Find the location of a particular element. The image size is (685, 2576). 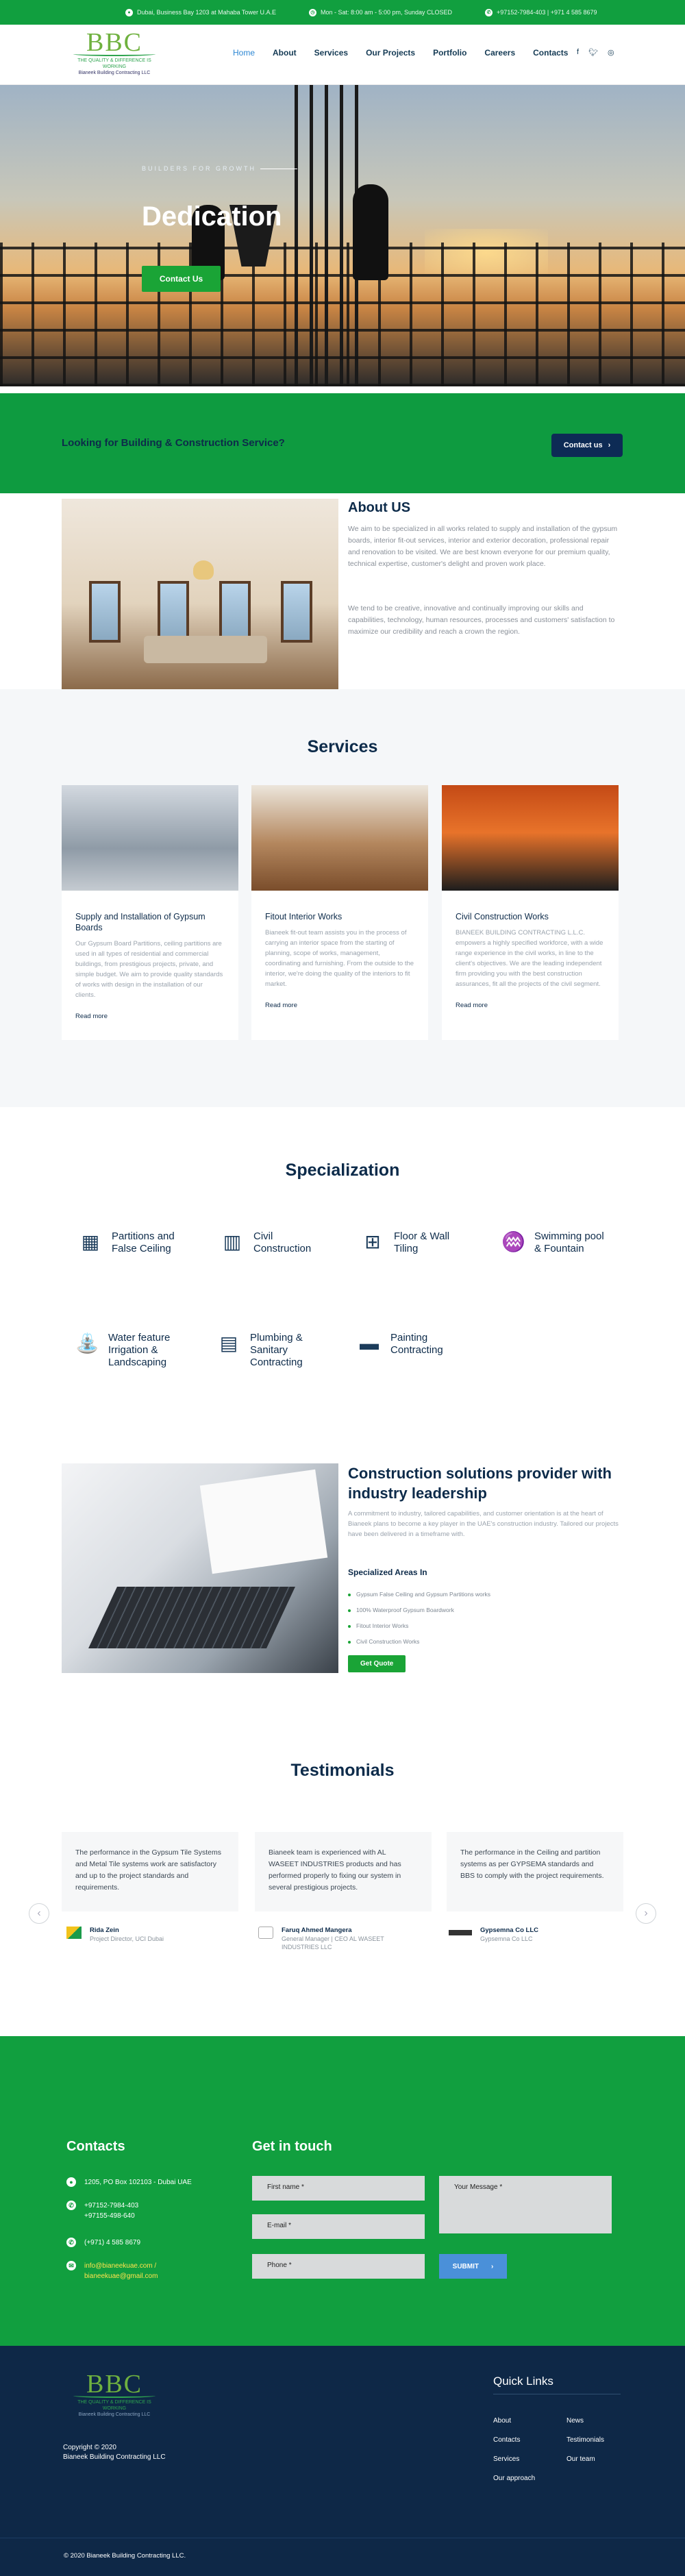

logo-tagline: THE QUALITY & DIFFERENCE IS WORKING is located at coordinates (114, 63).